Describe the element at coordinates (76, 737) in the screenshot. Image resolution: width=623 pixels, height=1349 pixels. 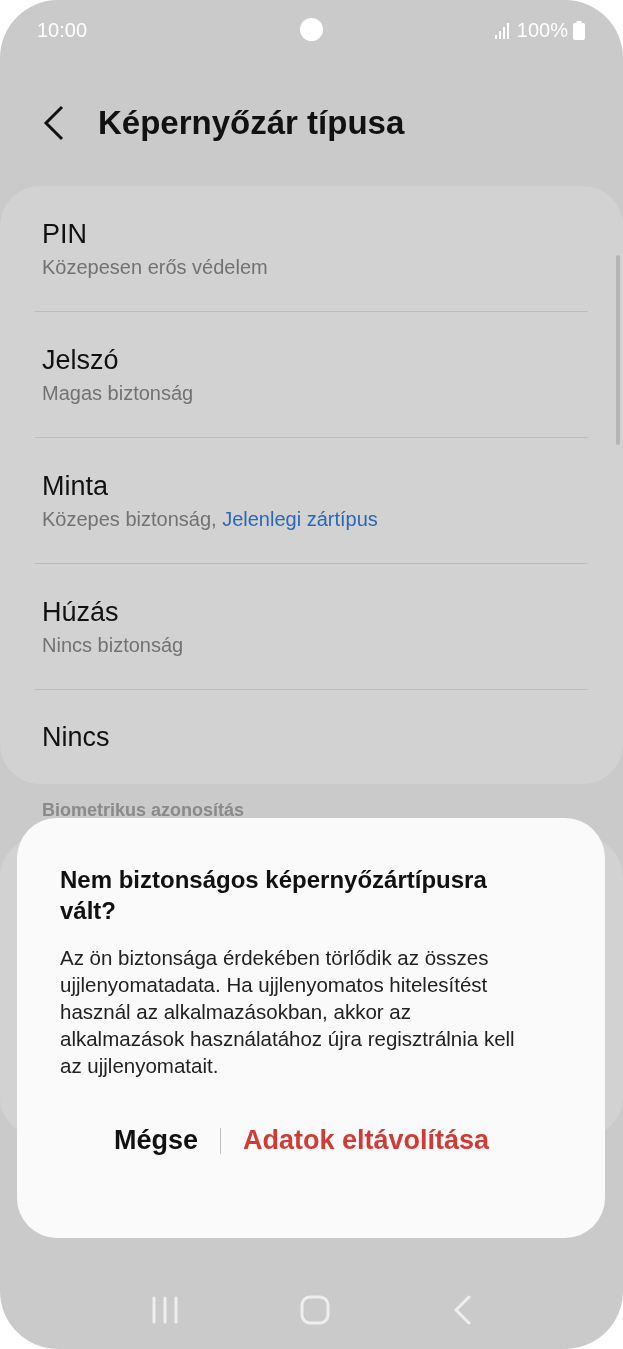
I see `option-title: Nincs` at that location.